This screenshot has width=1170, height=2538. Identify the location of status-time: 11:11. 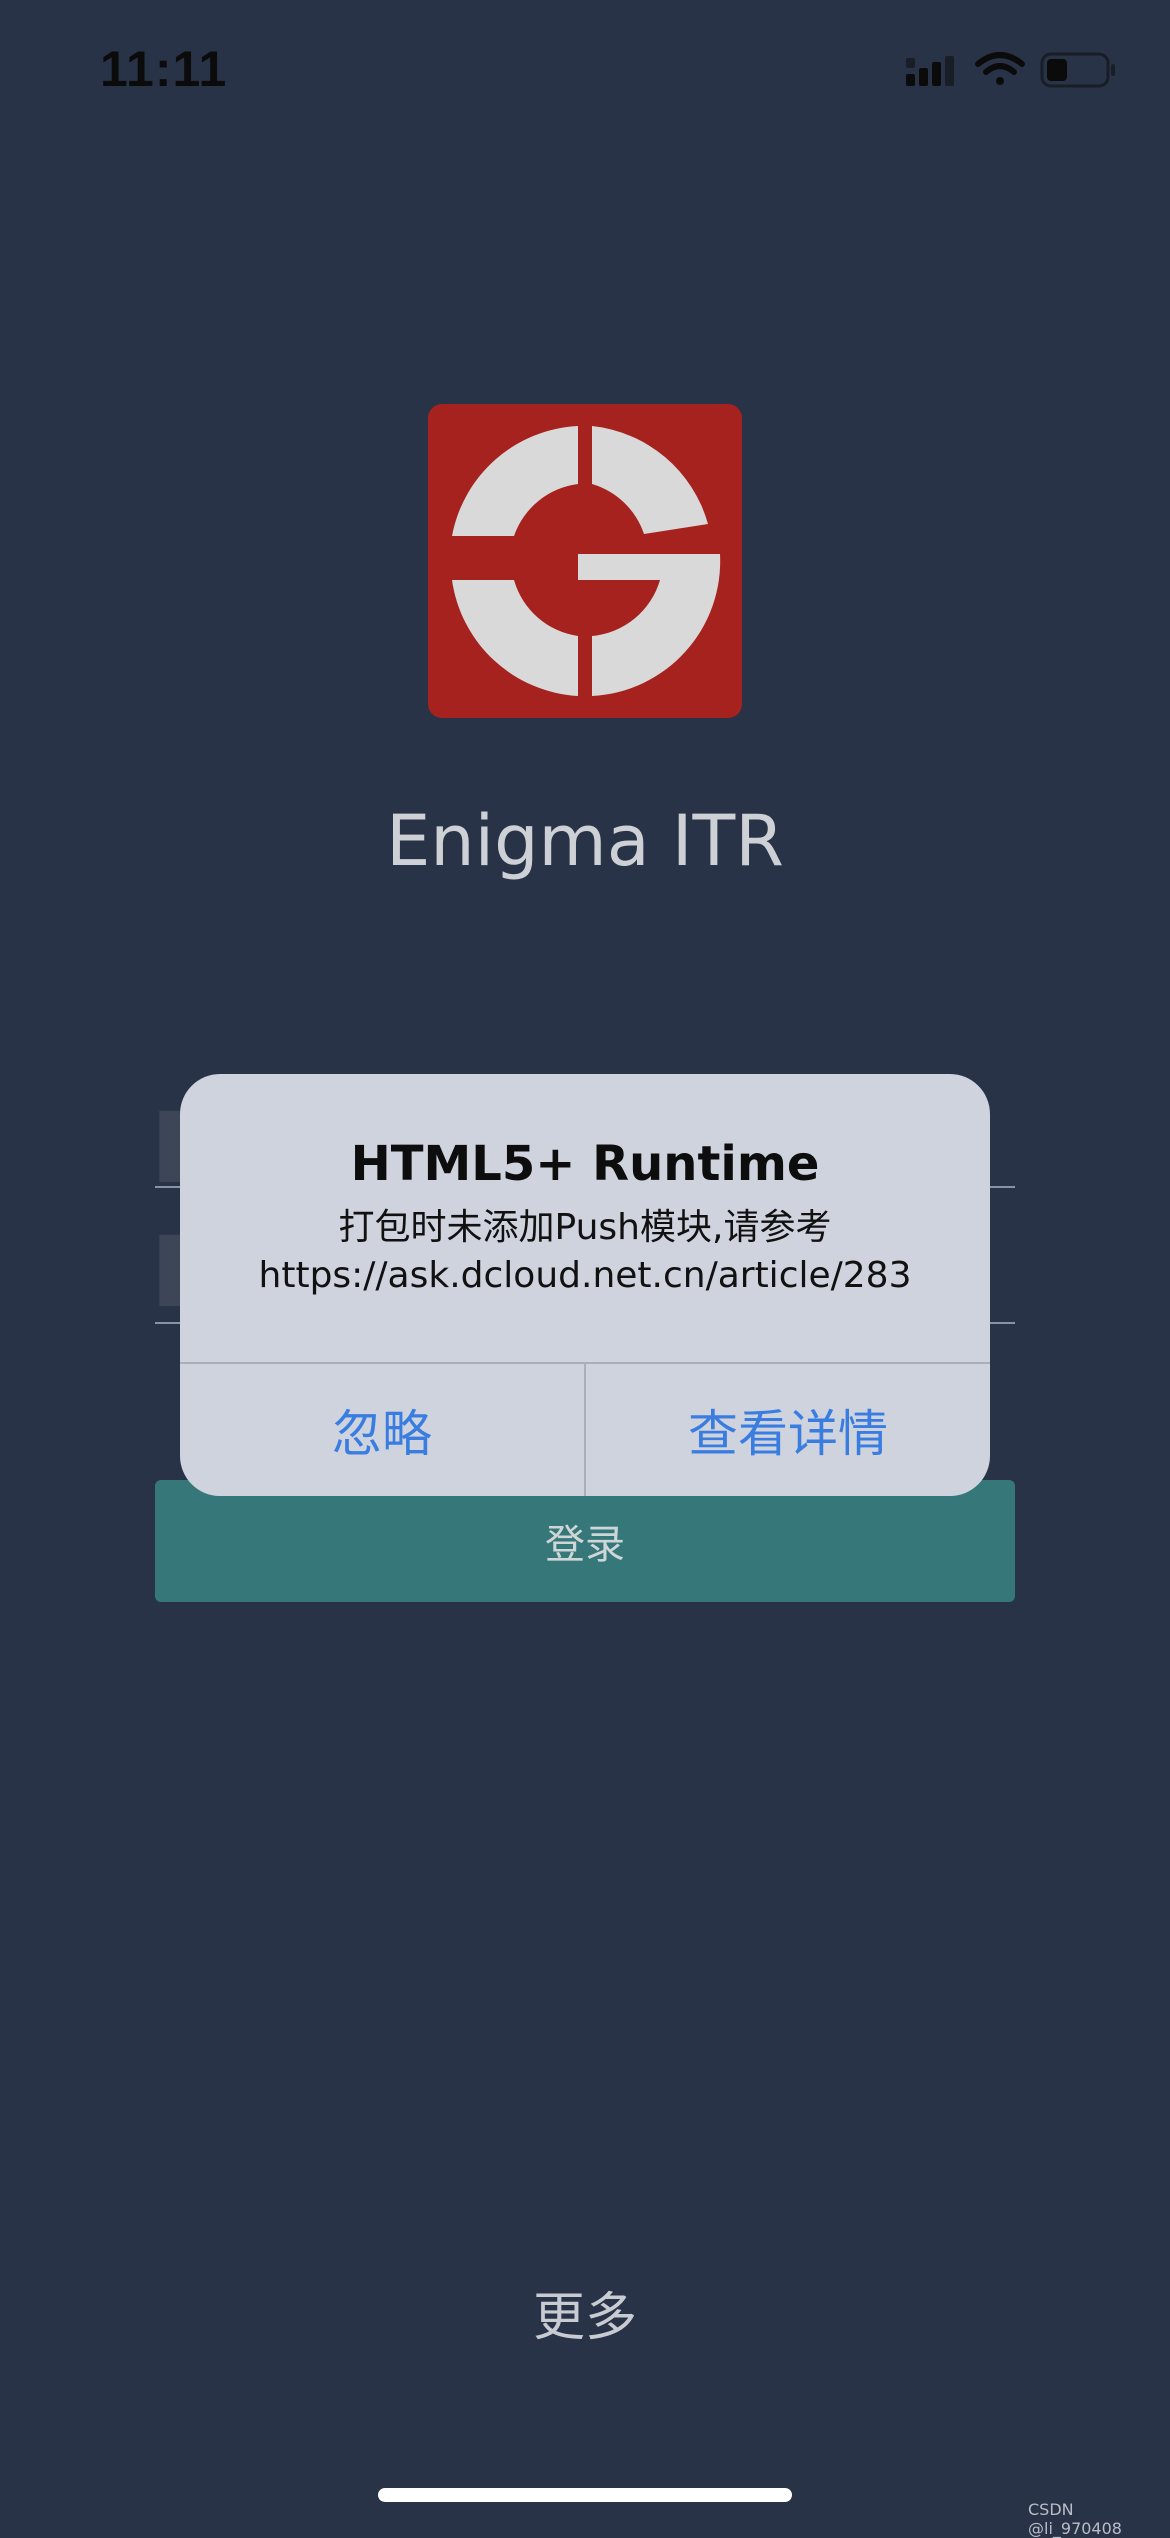
(164, 69).